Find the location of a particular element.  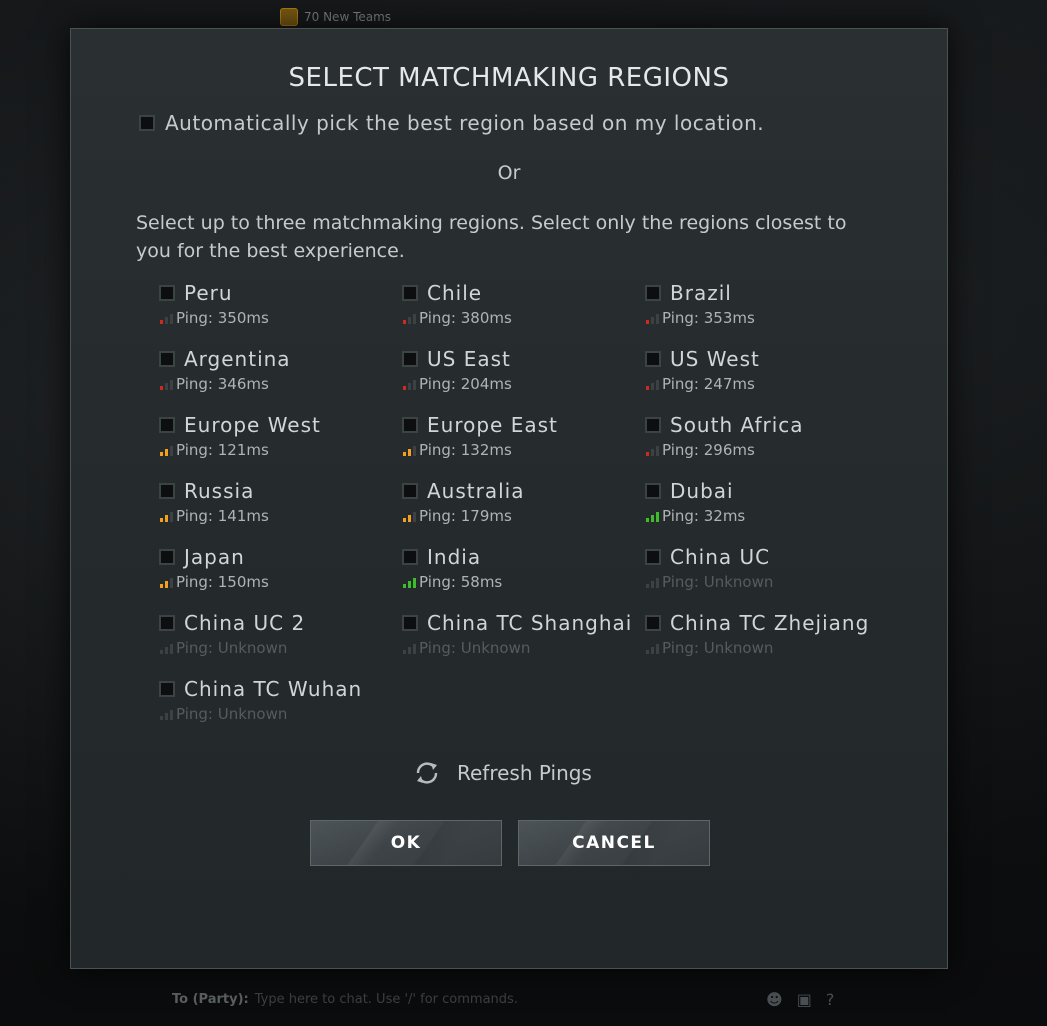

ping-text: Ping: 141ms is located at coordinates (222, 516).